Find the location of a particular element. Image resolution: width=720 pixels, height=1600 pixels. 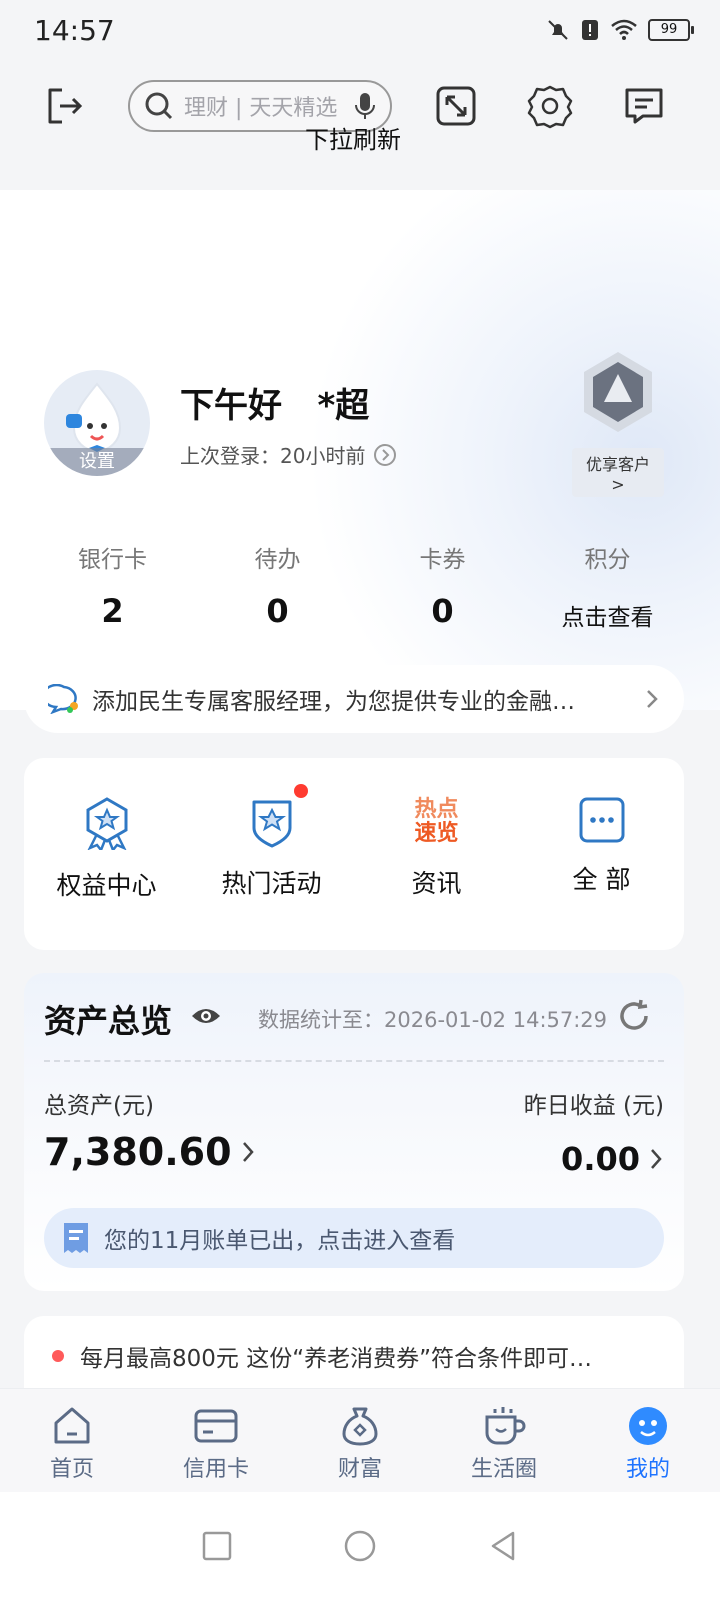

star-shield-icon is located at coordinates (271, 824).